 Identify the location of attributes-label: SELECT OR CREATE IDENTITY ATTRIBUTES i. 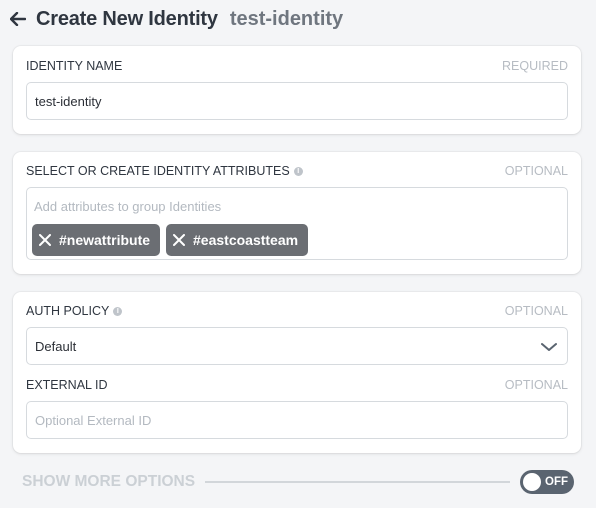
(164, 171).